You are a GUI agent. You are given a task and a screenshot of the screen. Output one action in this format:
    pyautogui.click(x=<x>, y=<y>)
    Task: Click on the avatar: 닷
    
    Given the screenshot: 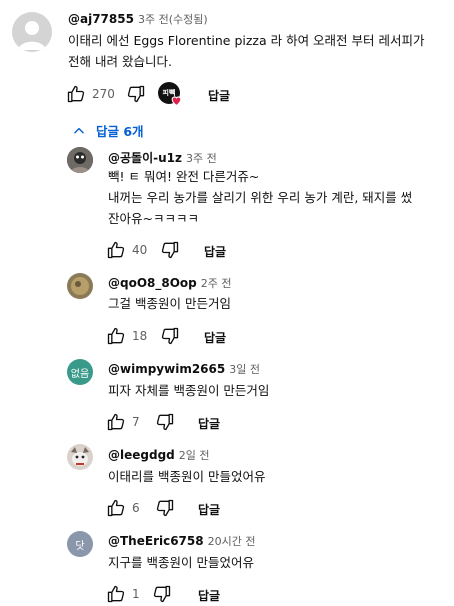 What is the action you would take?
    pyautogui.click(x=80, y=544)
    